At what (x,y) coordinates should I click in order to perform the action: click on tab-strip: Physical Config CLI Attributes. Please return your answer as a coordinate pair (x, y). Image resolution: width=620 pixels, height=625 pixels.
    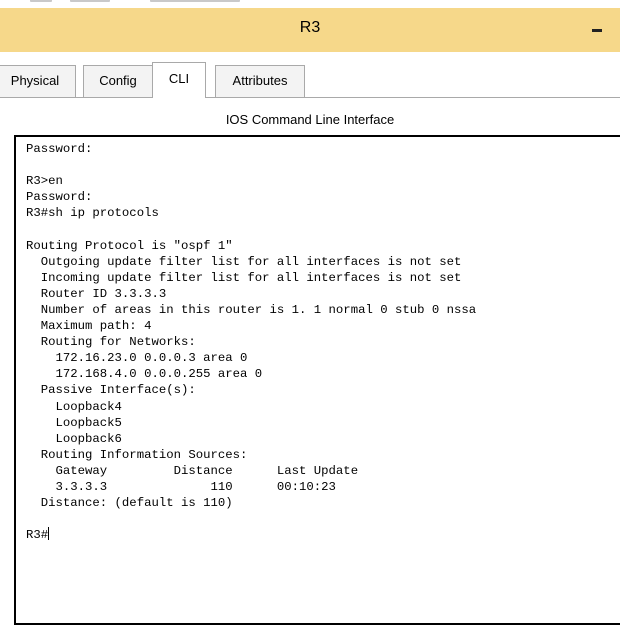
    Looking at the image, I should click on (310, 75).